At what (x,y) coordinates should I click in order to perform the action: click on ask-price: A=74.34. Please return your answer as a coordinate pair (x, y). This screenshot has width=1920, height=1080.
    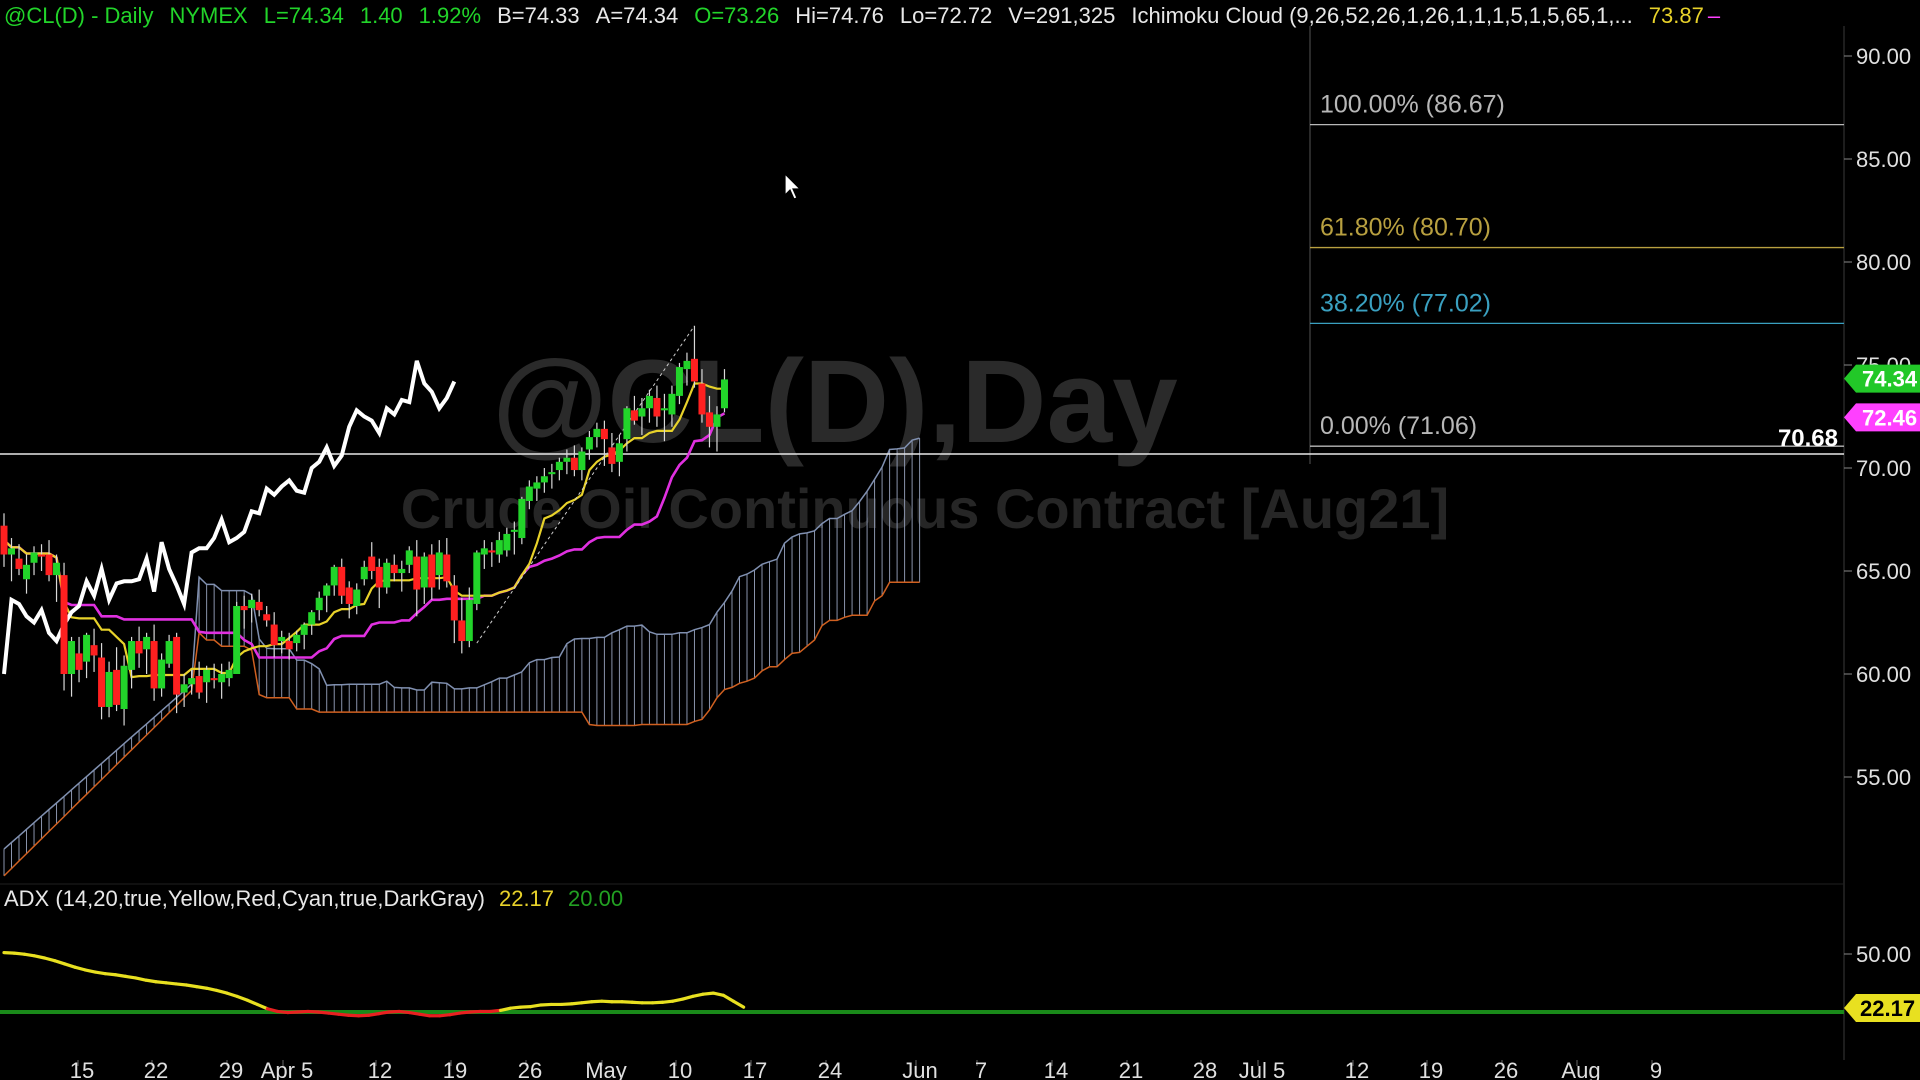
    Looking at the image, I should click on (637, 15).